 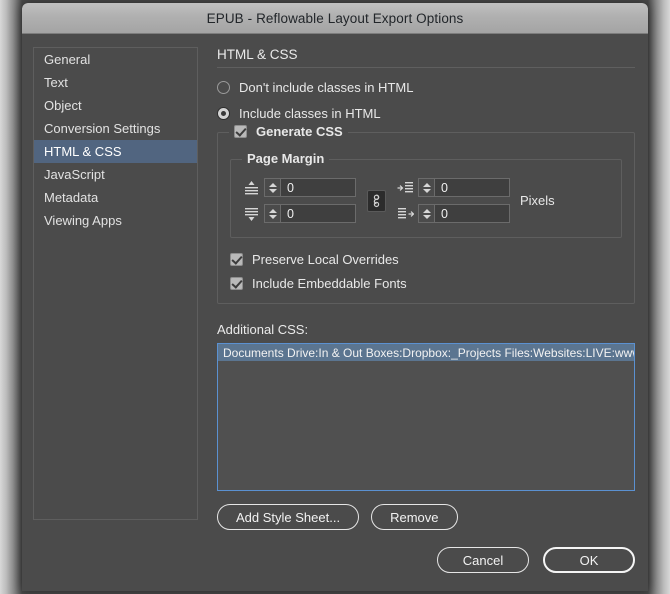 What do you see at coordinates (223, 113) in the screenshot?
I see `radio-indicator-selected` at bounding box center [223, 113].